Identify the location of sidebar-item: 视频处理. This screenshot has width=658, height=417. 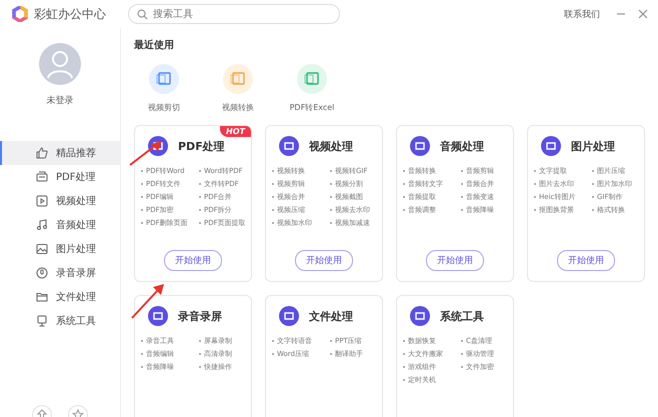
(60, 201).